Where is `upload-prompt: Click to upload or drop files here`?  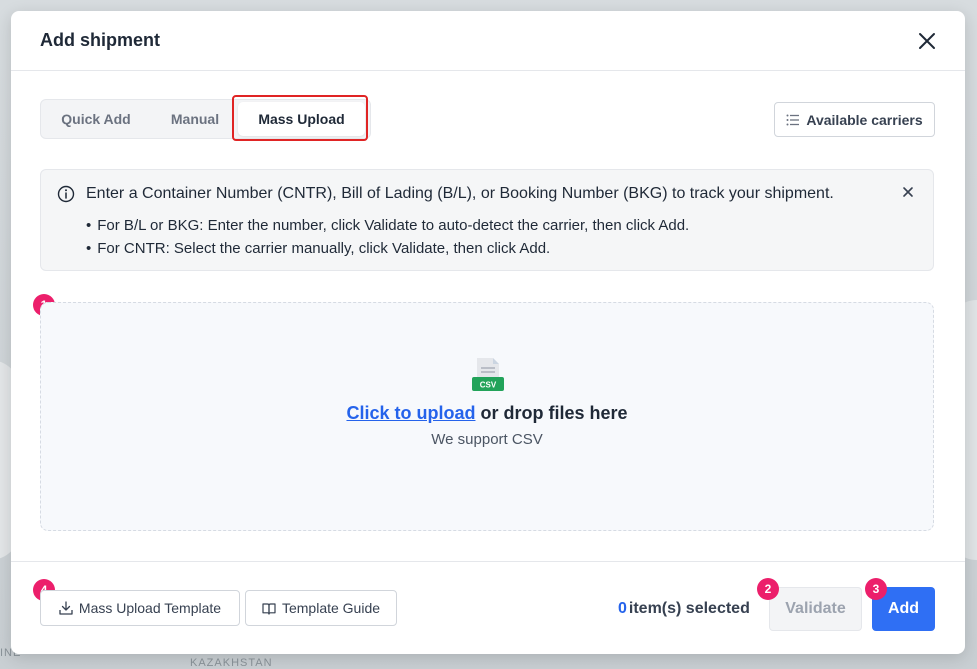
upload-prompt: Click to upload or drop files here is located at coordinates (487, 413).